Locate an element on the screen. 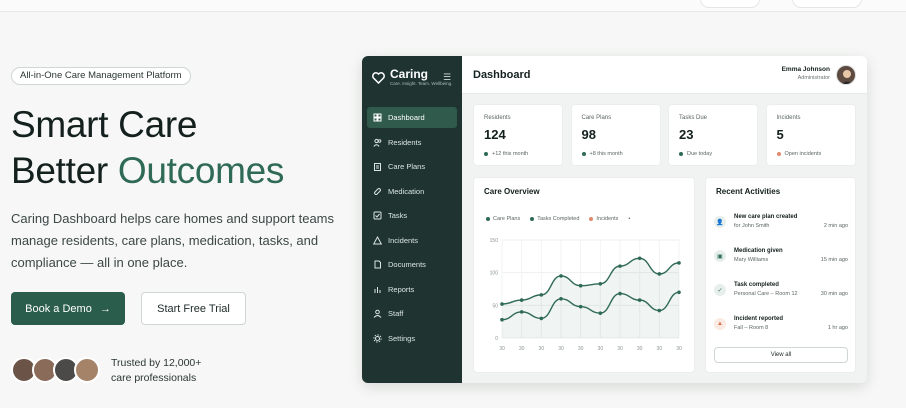 The width and height of the screenshot is (906, 408). activity-title: Task completed is located at coordinates (756, 285).